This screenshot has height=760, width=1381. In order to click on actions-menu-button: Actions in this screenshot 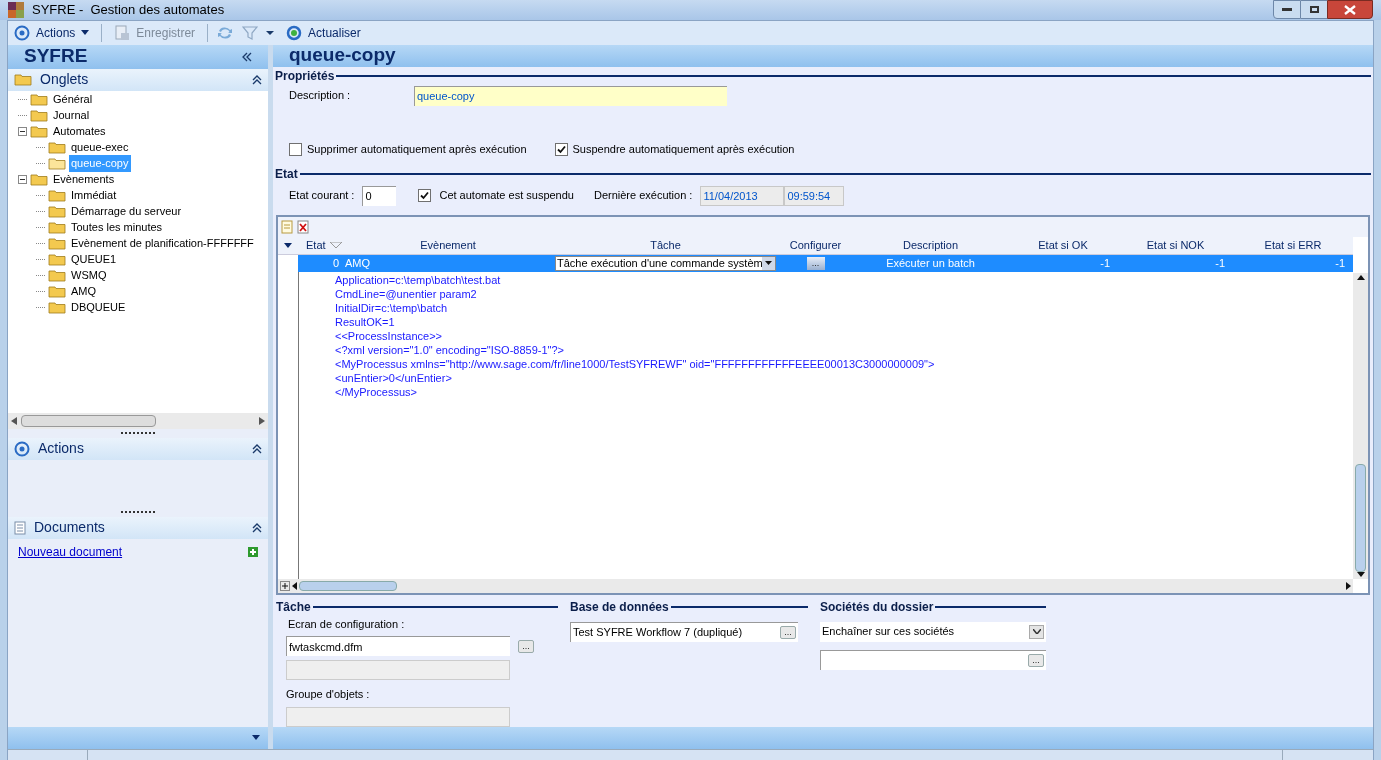, I will do `click(52, 32)`.